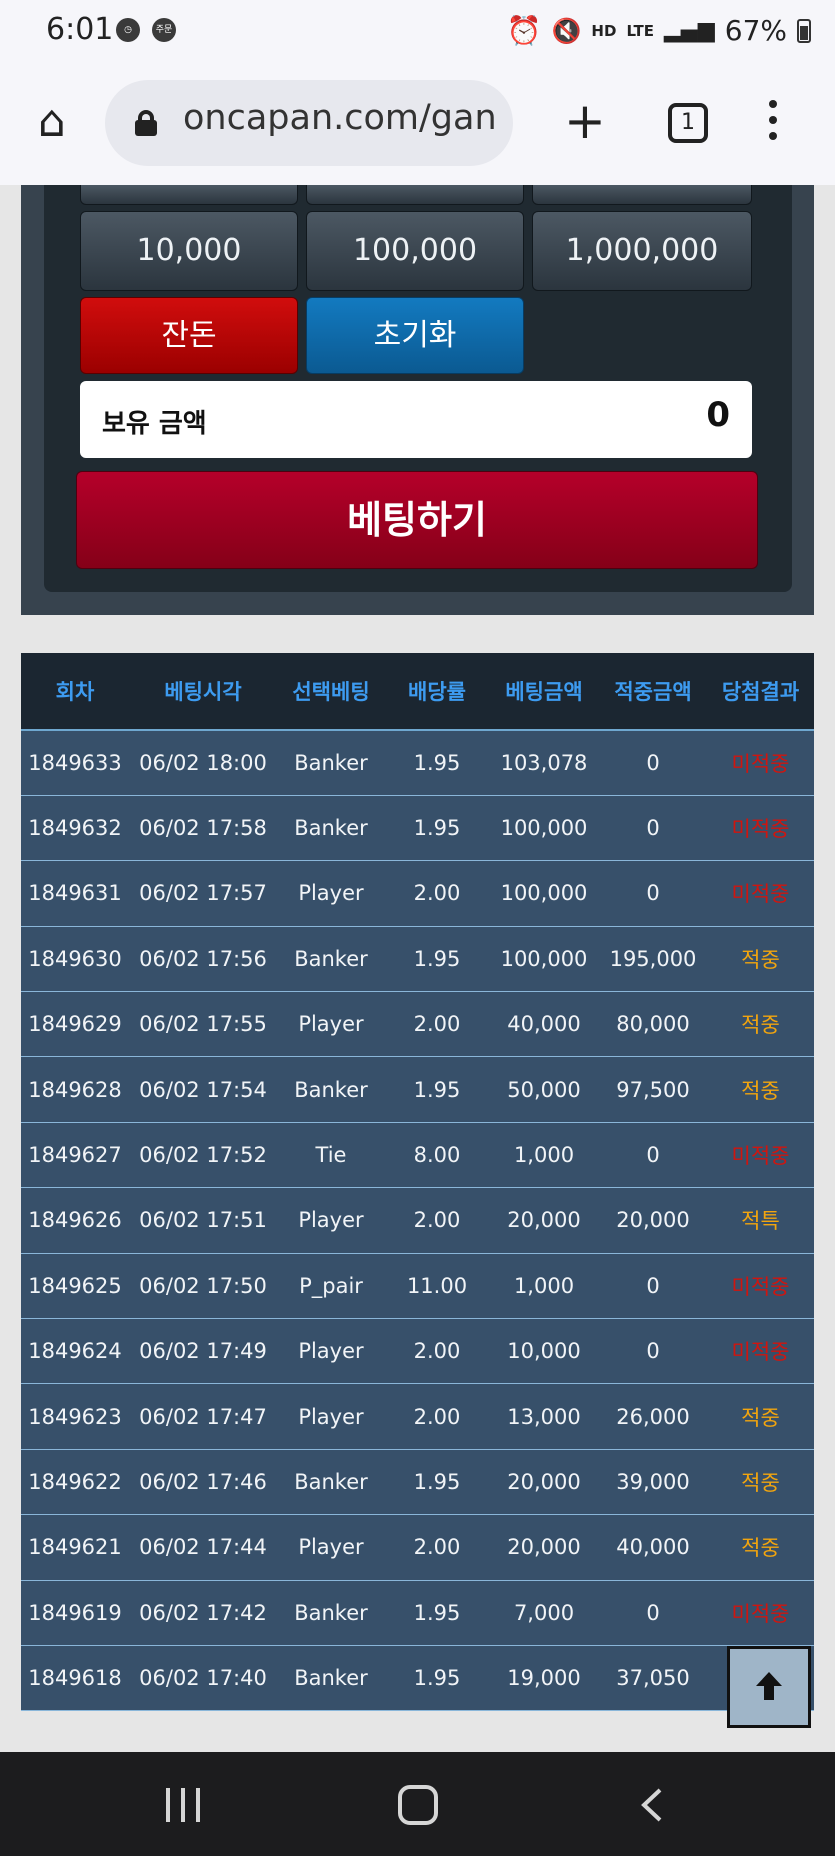 This screenshot has height=1856, width=835. Describe the element at coordinates (203, 692) in the screenshot. I see `col-header-bet-time: 베팅시각` at that location.